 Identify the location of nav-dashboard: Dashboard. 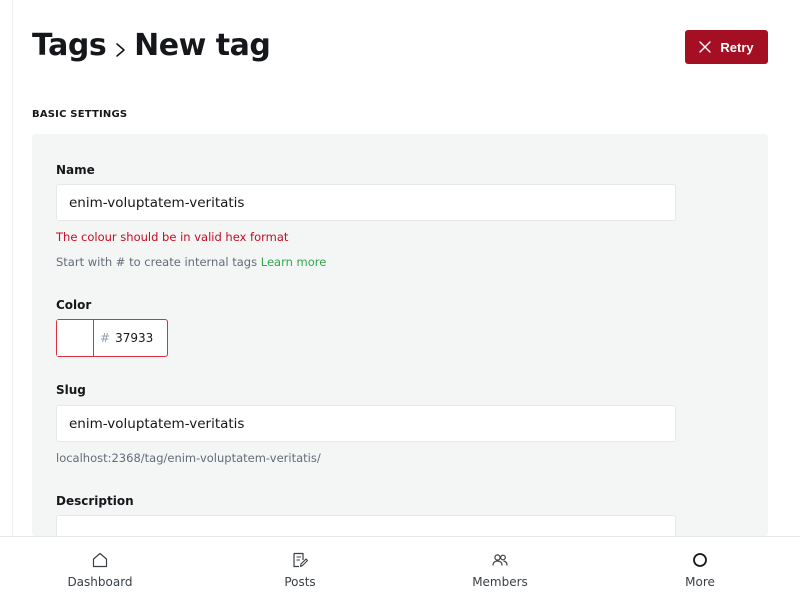
(100, 568).